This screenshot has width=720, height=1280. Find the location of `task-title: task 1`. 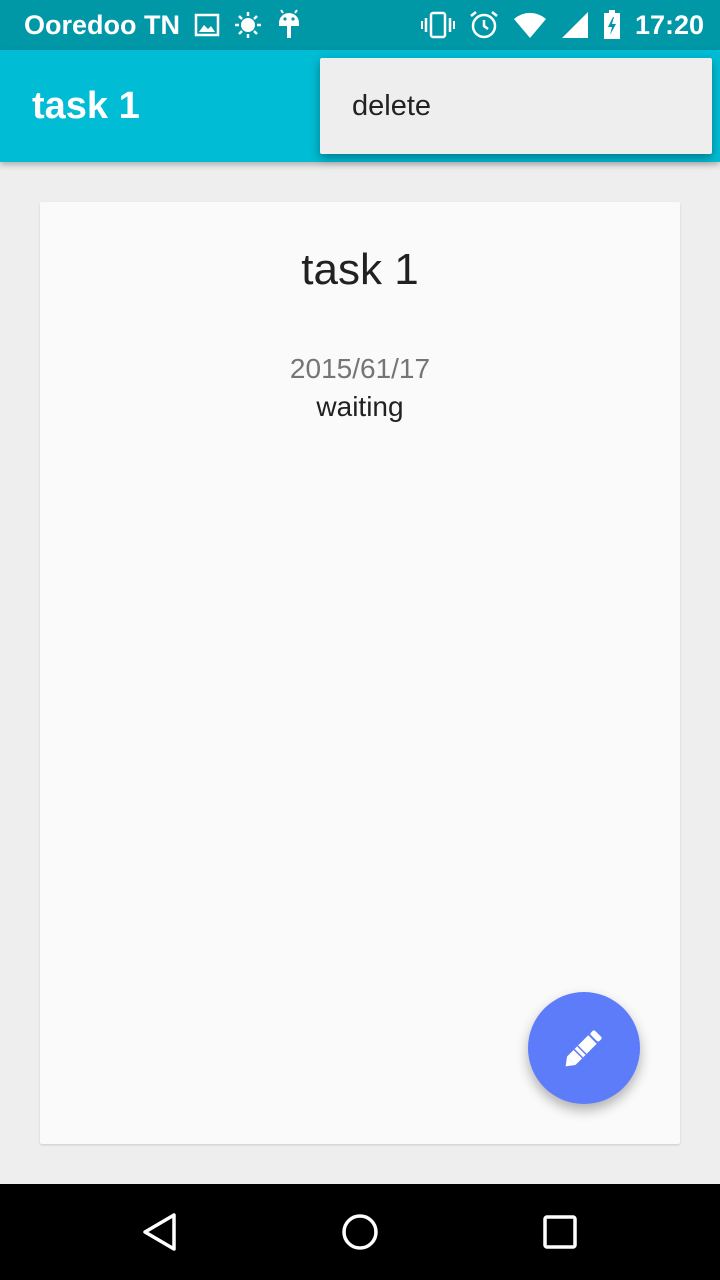

task-title: task 1 is located at coordinates (360, 269).